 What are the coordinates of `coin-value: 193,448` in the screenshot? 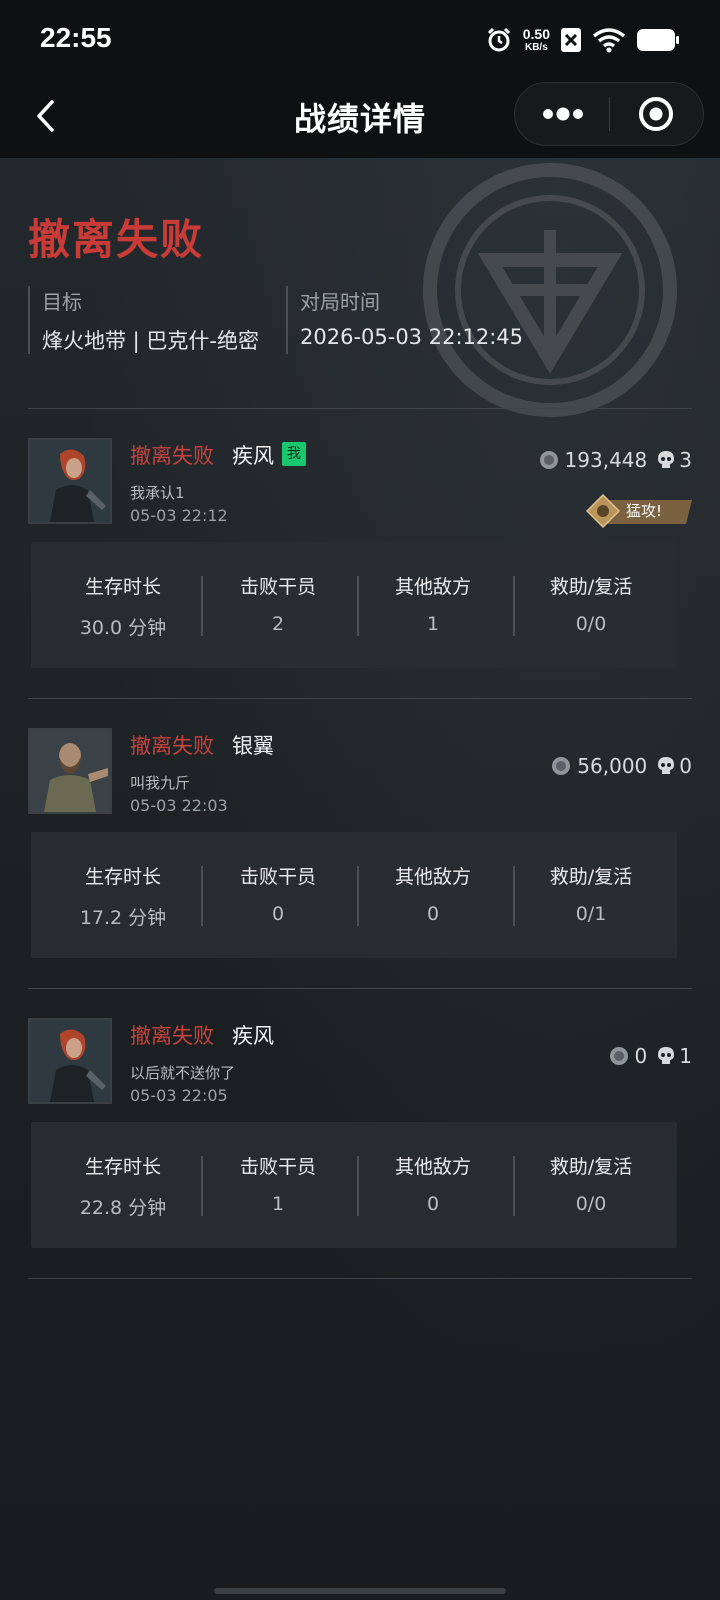 It's located at (606, 460).